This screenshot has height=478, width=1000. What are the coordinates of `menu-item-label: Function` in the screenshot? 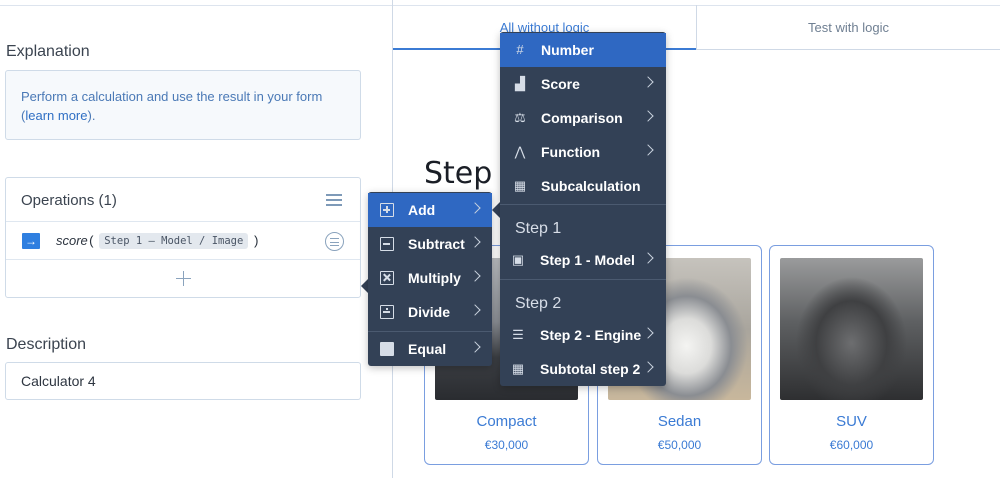 It's located at (571, 152).